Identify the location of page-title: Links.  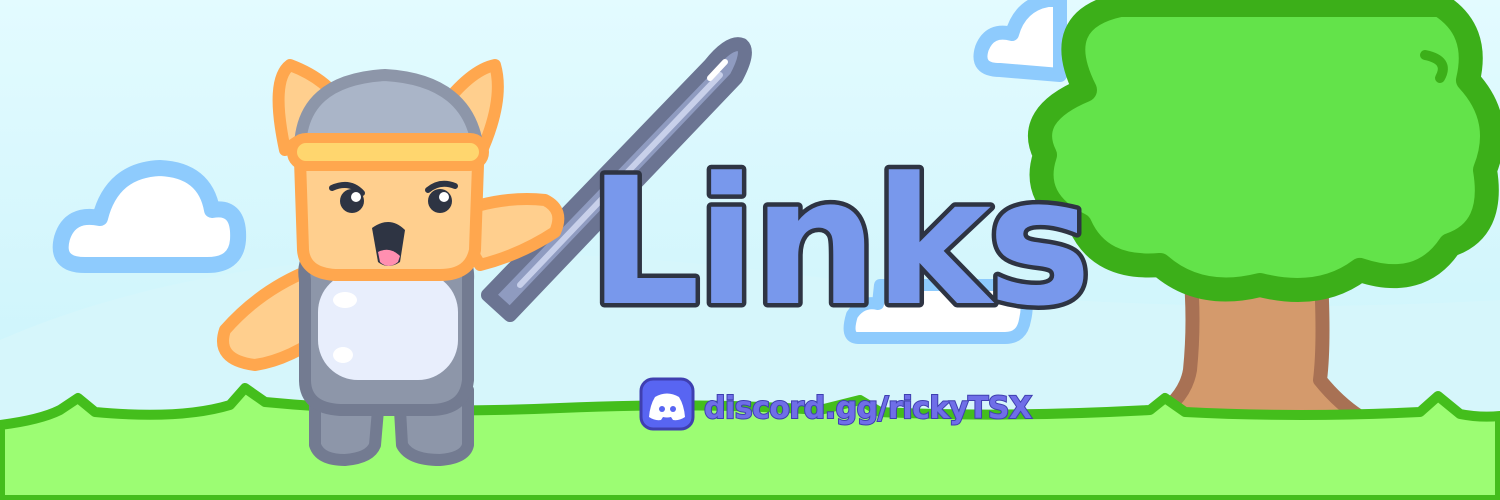
(838, 242).